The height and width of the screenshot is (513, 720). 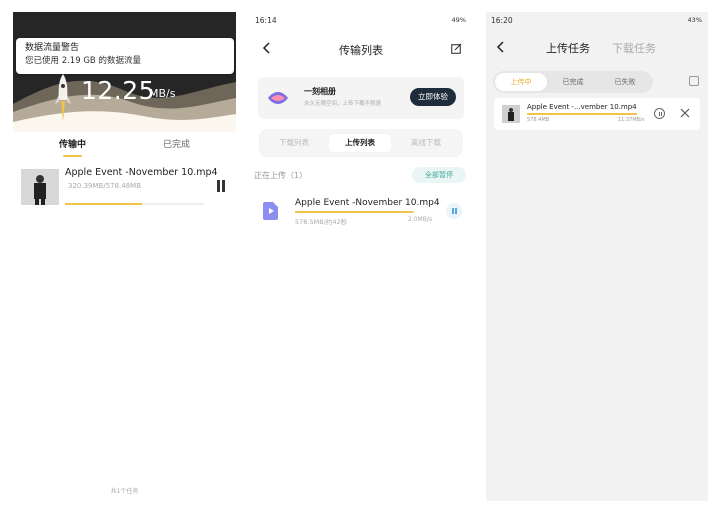 What do you see at coordinates (124, 491) in the screenshot?
I see `task-count: 共1个任务` at bounding box center [124, 491].